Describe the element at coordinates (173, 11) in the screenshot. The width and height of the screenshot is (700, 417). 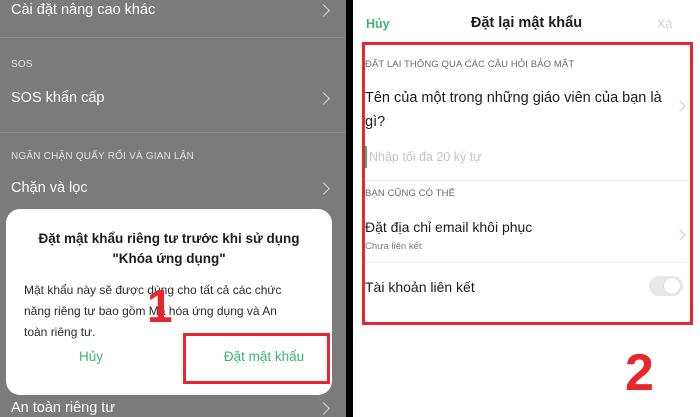
I see `settings-row-advanced: Cài đặt nâng cao khác` at that location.